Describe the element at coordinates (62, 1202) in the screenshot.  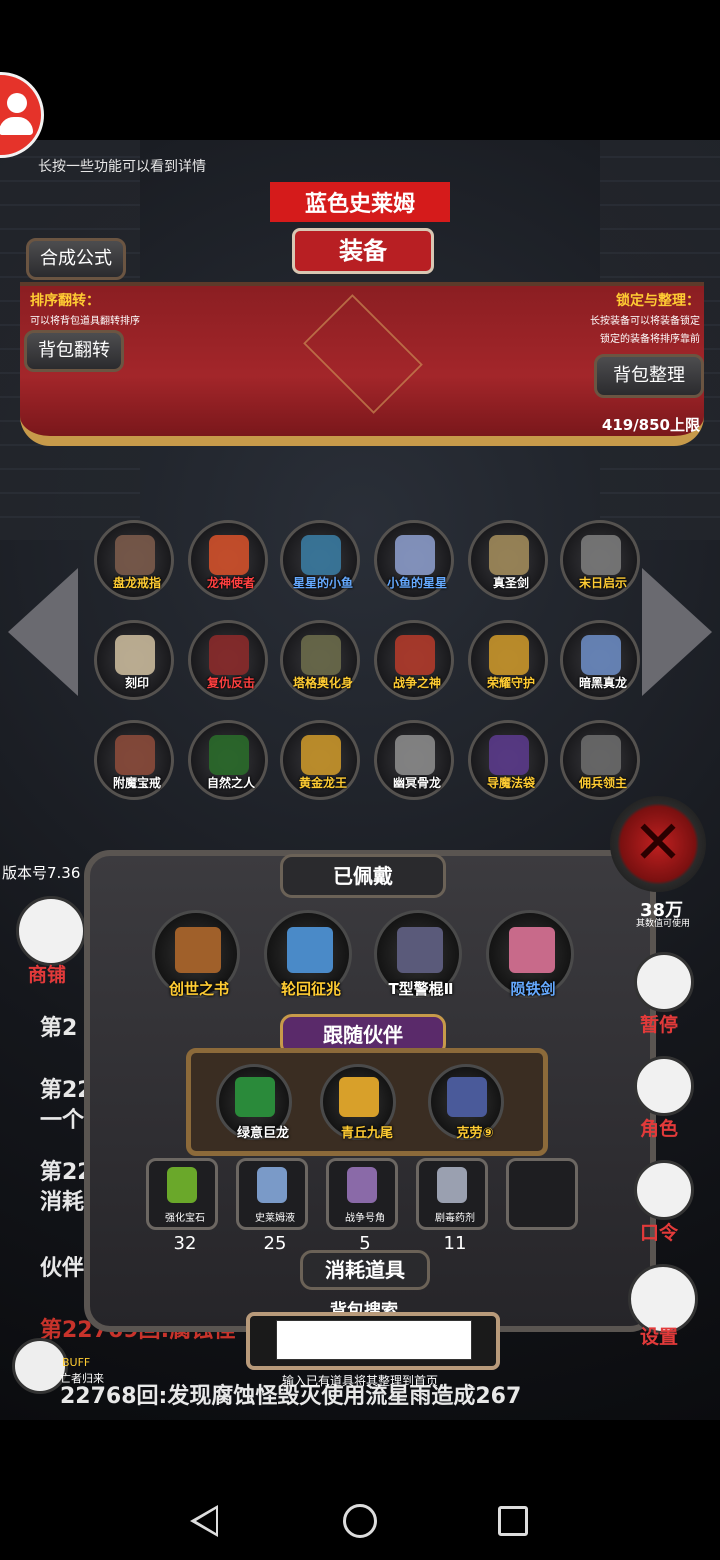
I see `log-line: 消耗` at that location.